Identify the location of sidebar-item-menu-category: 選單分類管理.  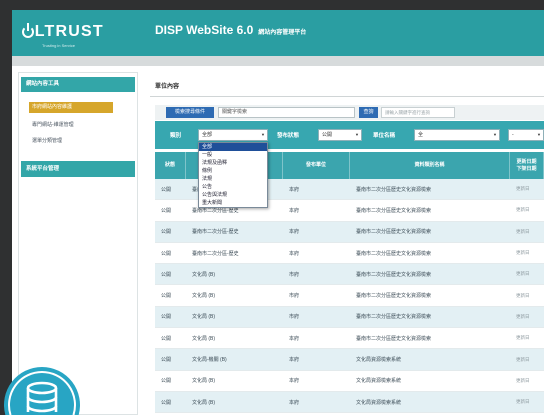
(71, 141).